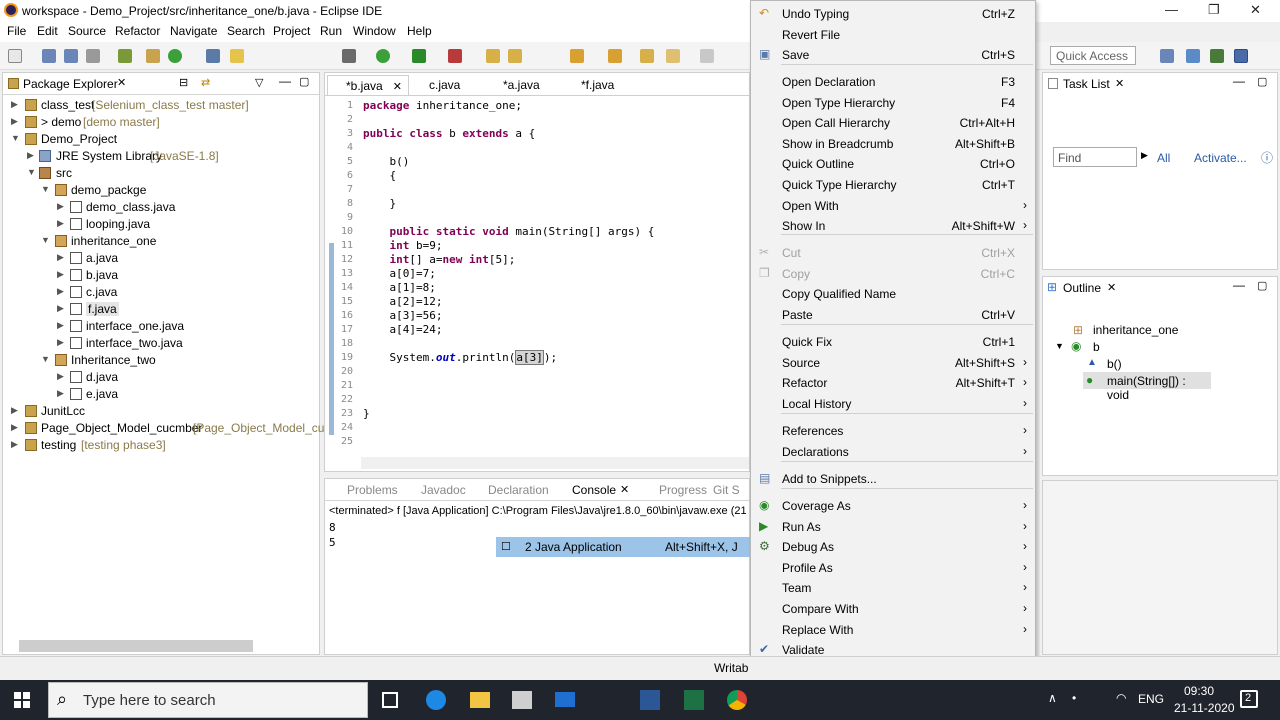  I want to click on debug-icon, so click(125, 56).